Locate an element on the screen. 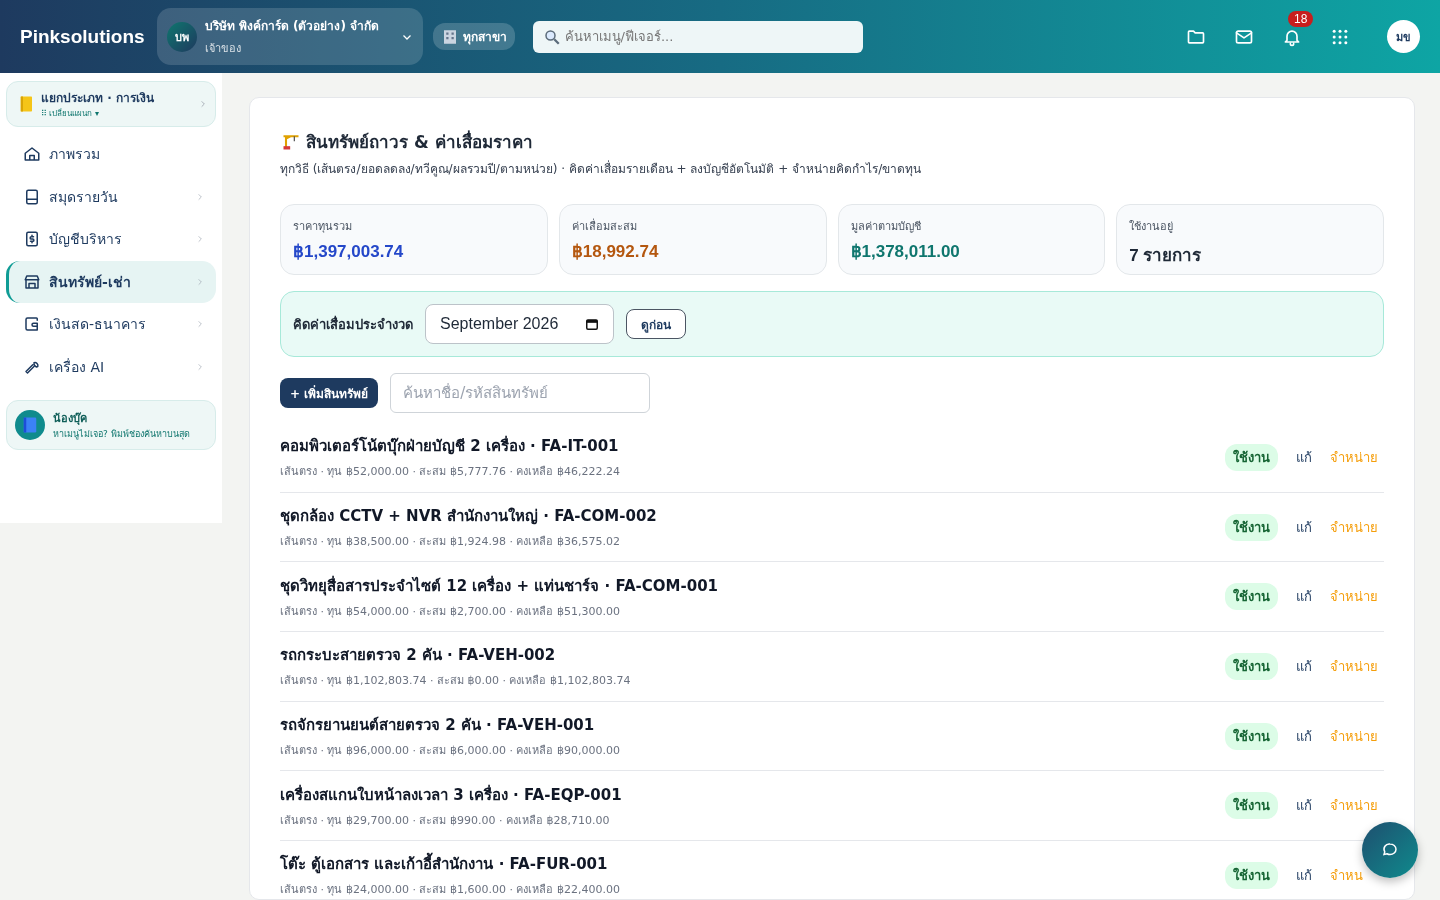 The width and height of the screenshot is (1440, 900). notebook-icon is located at coordinates (32, 196).